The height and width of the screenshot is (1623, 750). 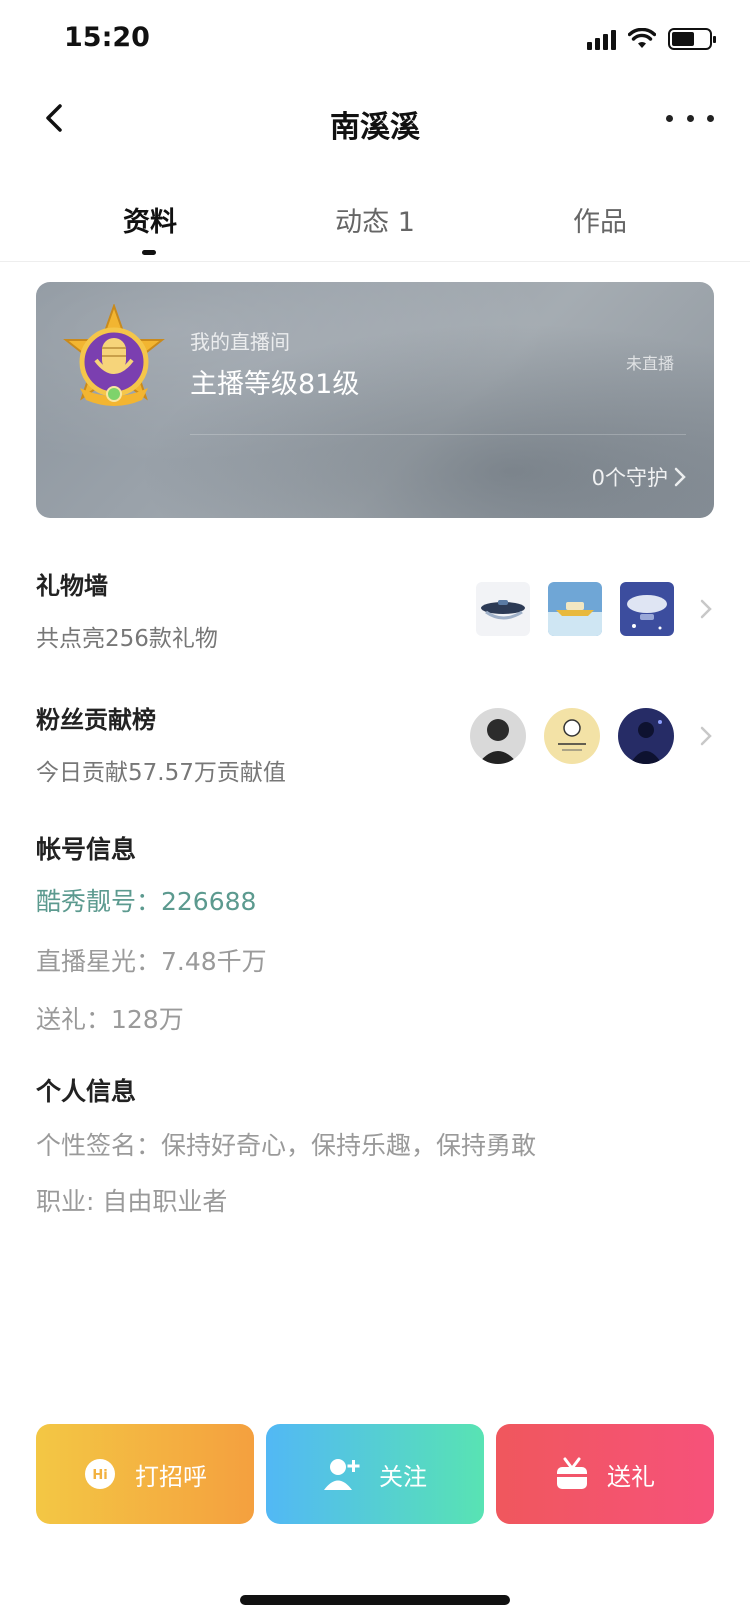 I want to click on gift-label: 送礼, so click(x=631, y=1476).